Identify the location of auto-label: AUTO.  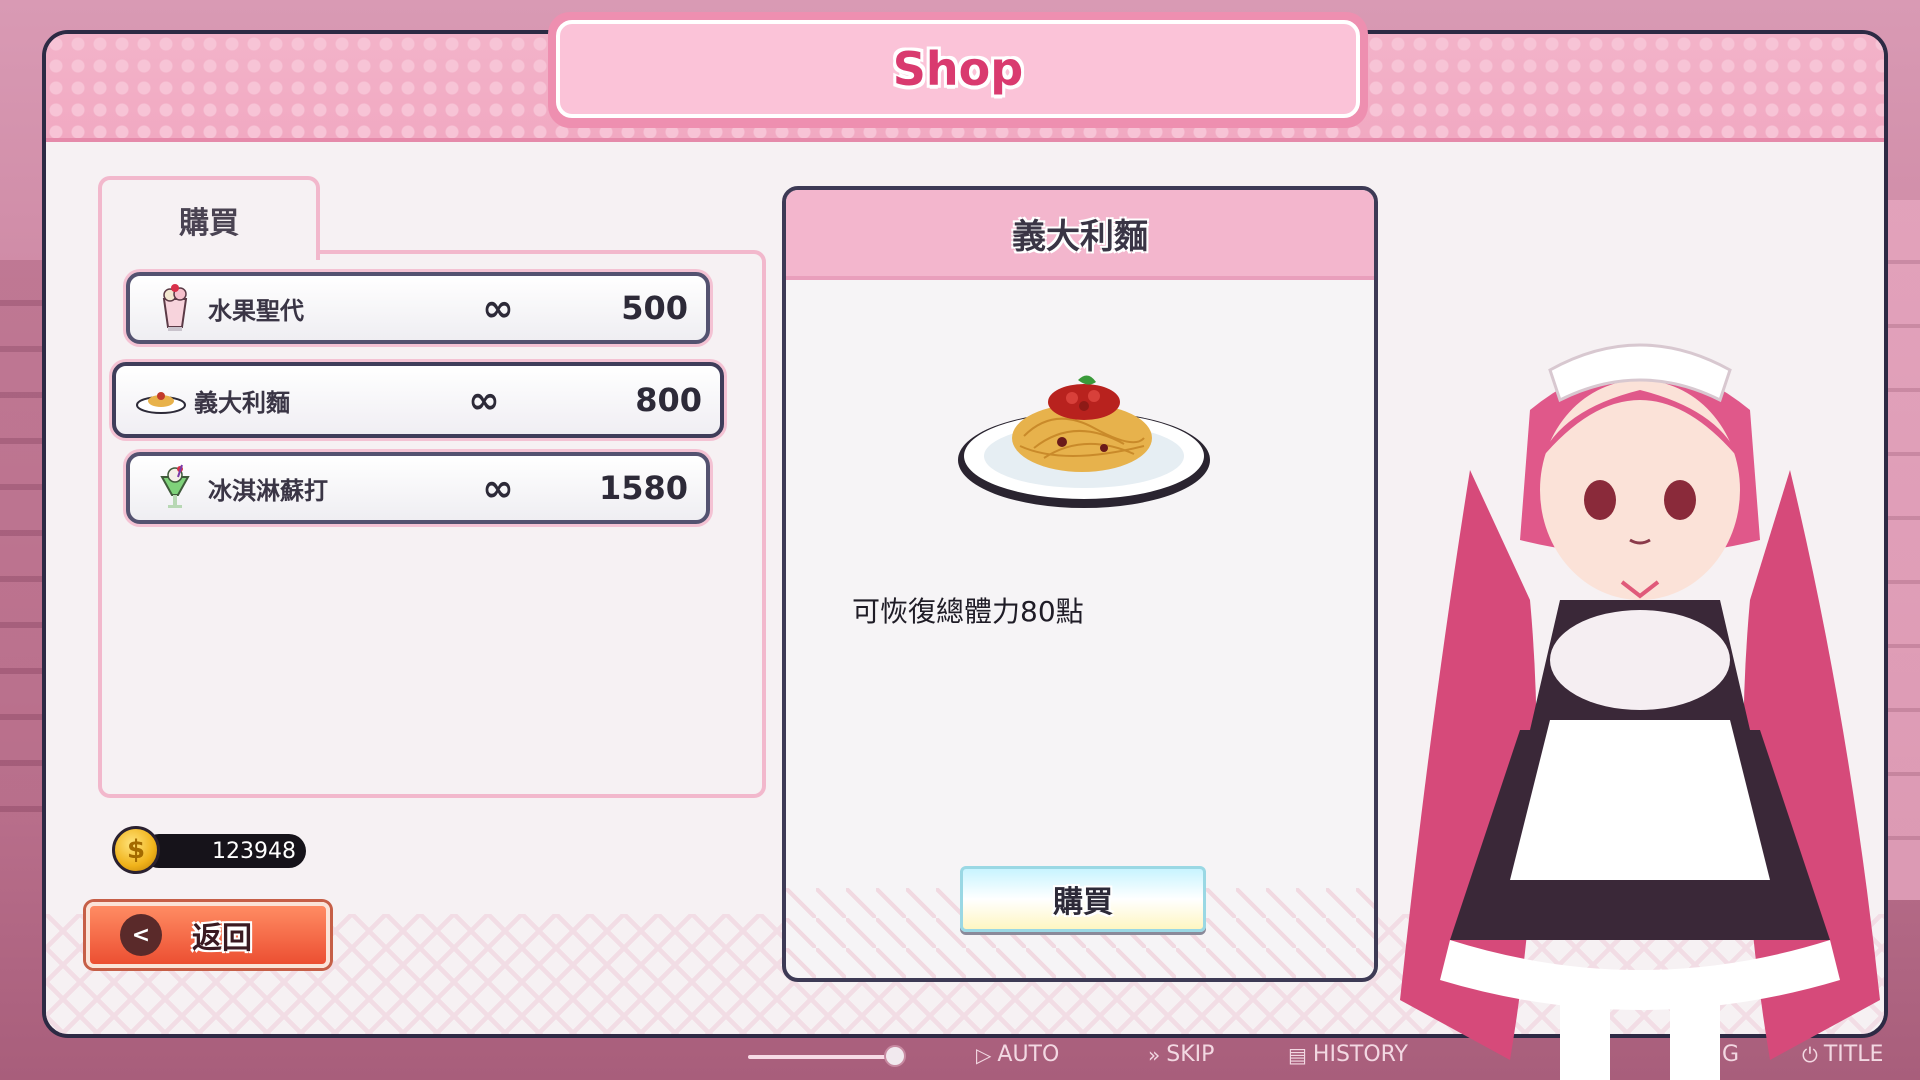
(1028, 1054).